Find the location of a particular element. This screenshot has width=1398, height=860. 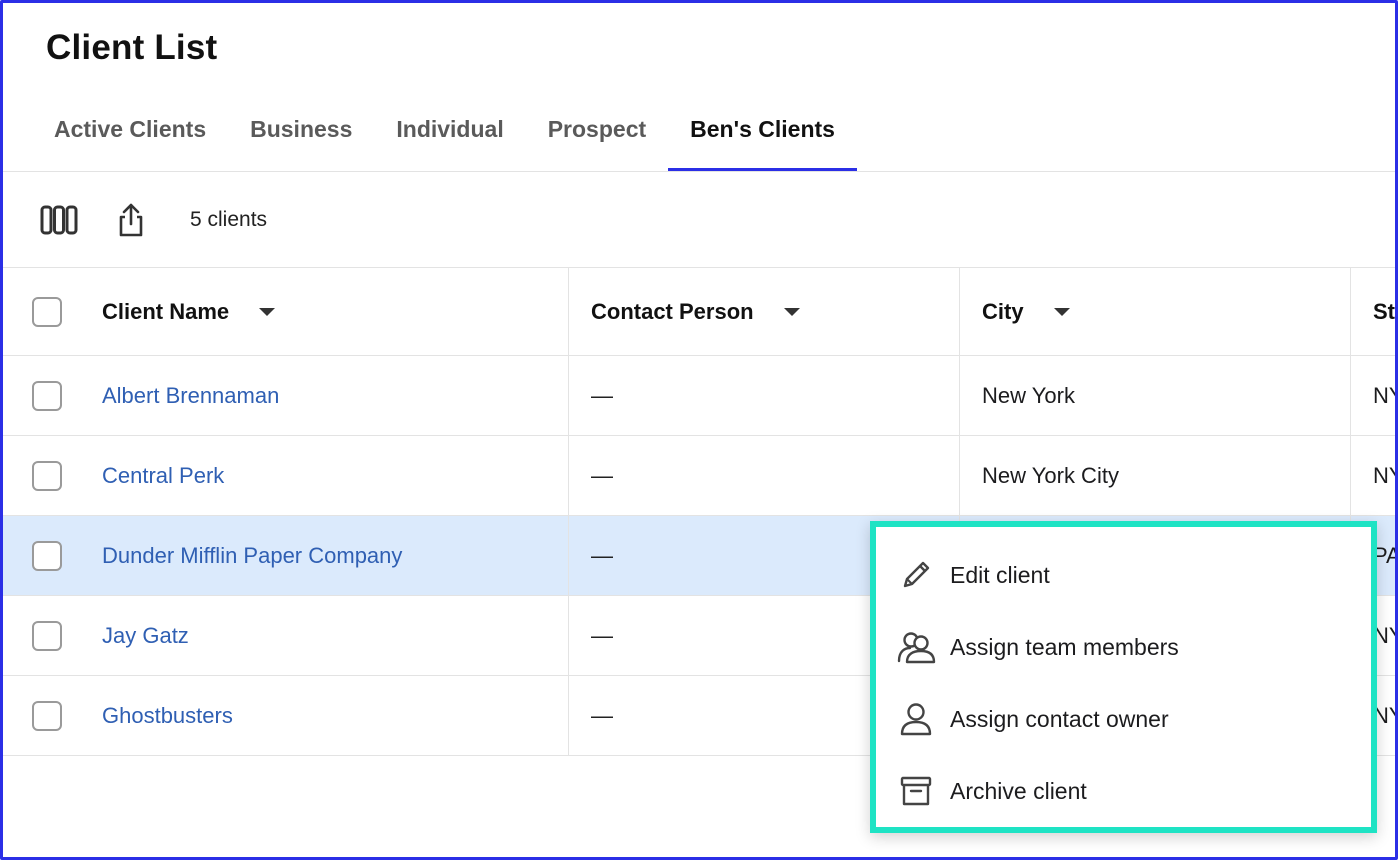

menu-item-label: Archive client is located at coordinates (1018, 790).